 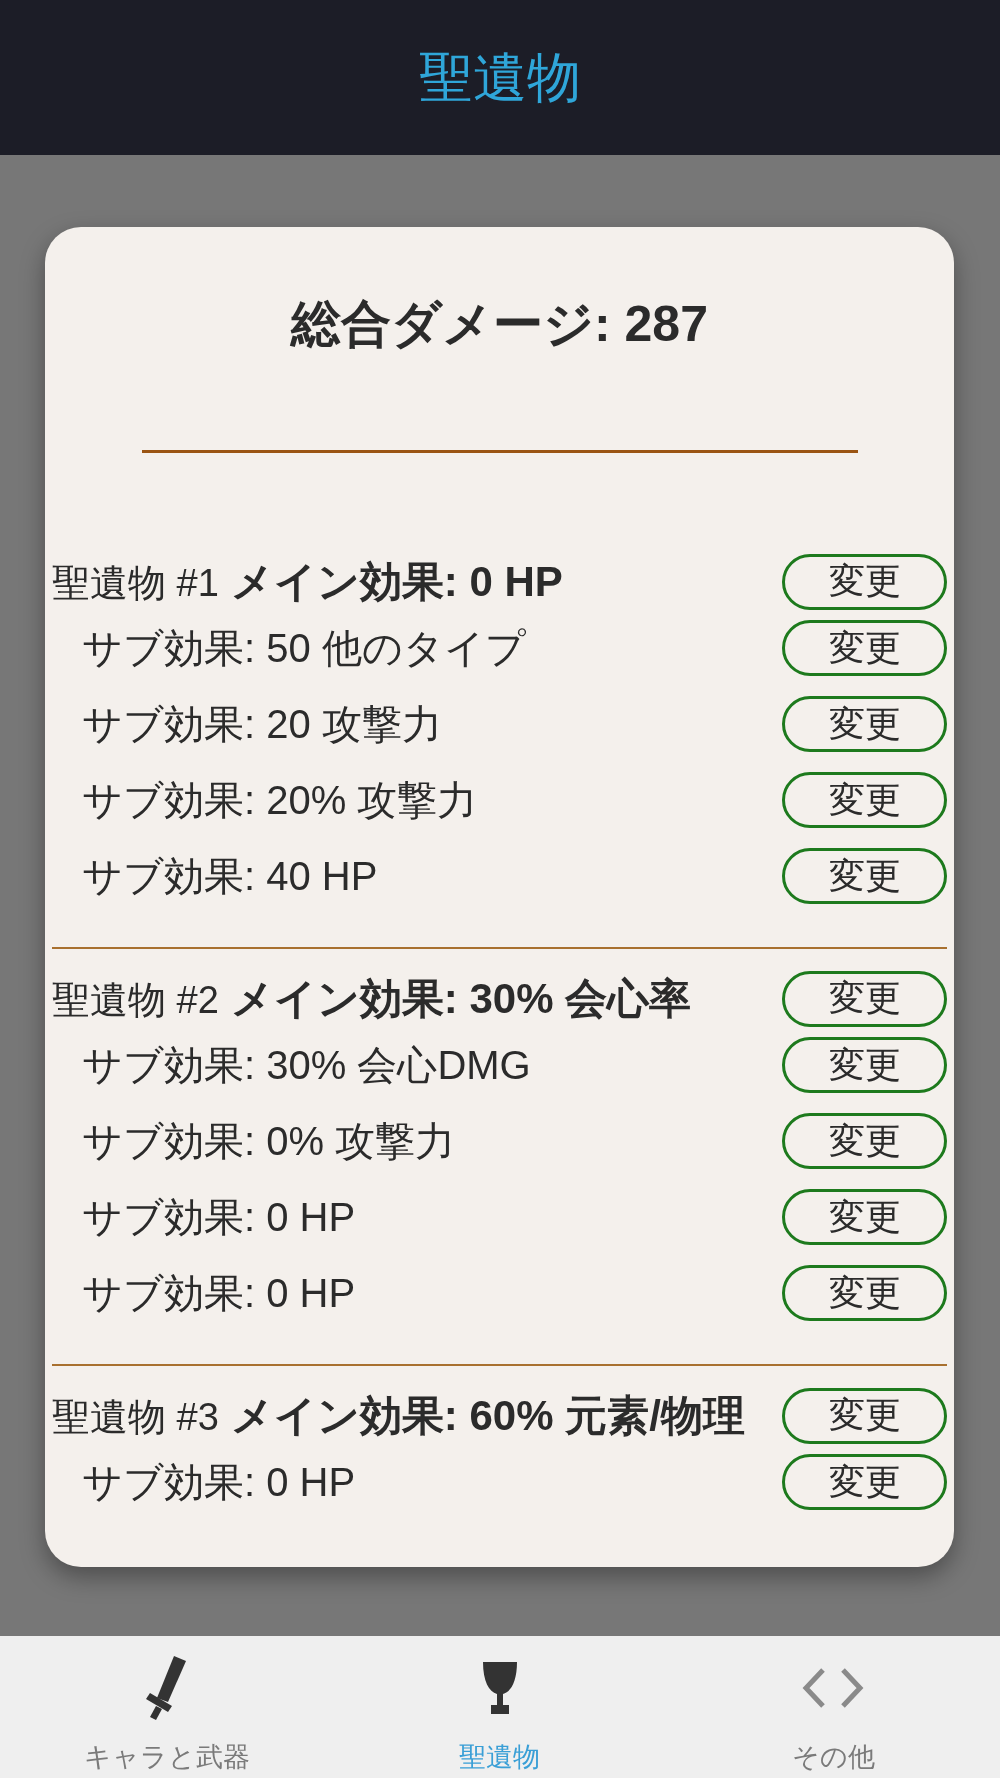 What do you see at coordinates (500, 78) in the screenshot?
I see `page-title: 聖遺物` at bounding box center [500, 78].